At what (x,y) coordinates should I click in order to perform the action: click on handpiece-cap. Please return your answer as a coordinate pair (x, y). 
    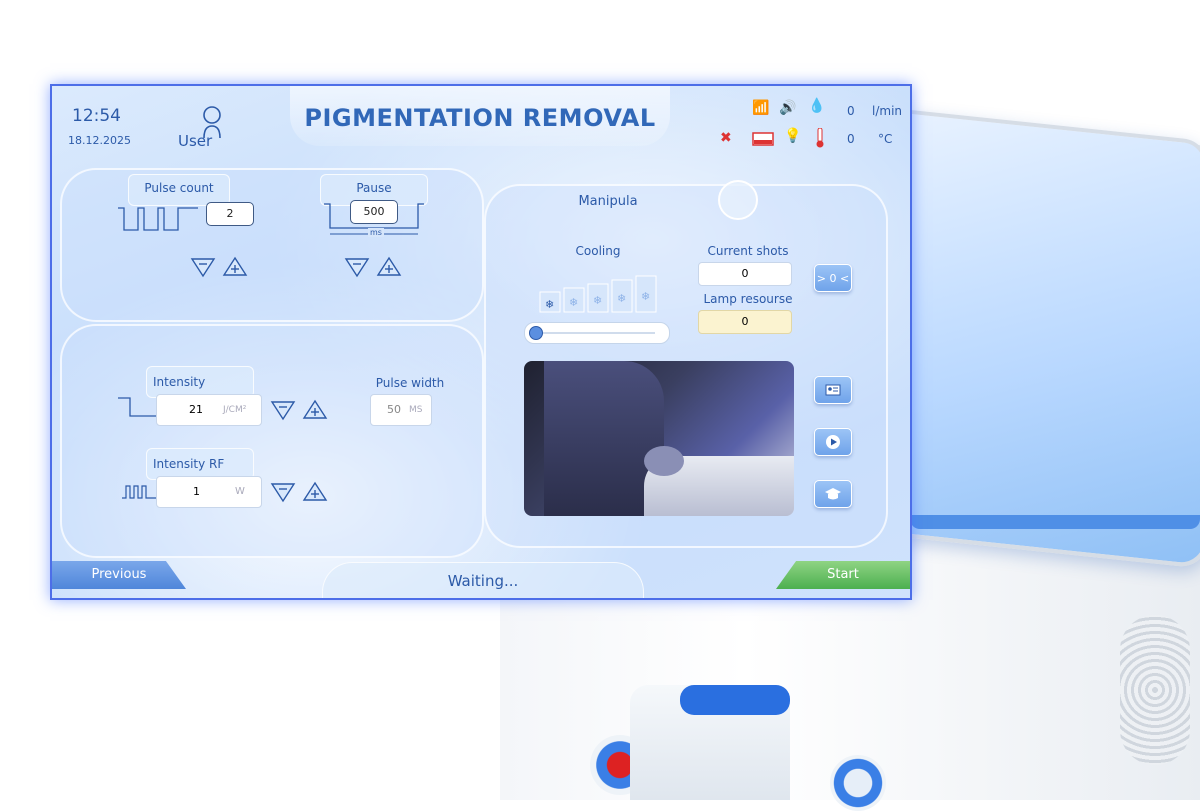
    Looking at the image, I should click on (735, 700).